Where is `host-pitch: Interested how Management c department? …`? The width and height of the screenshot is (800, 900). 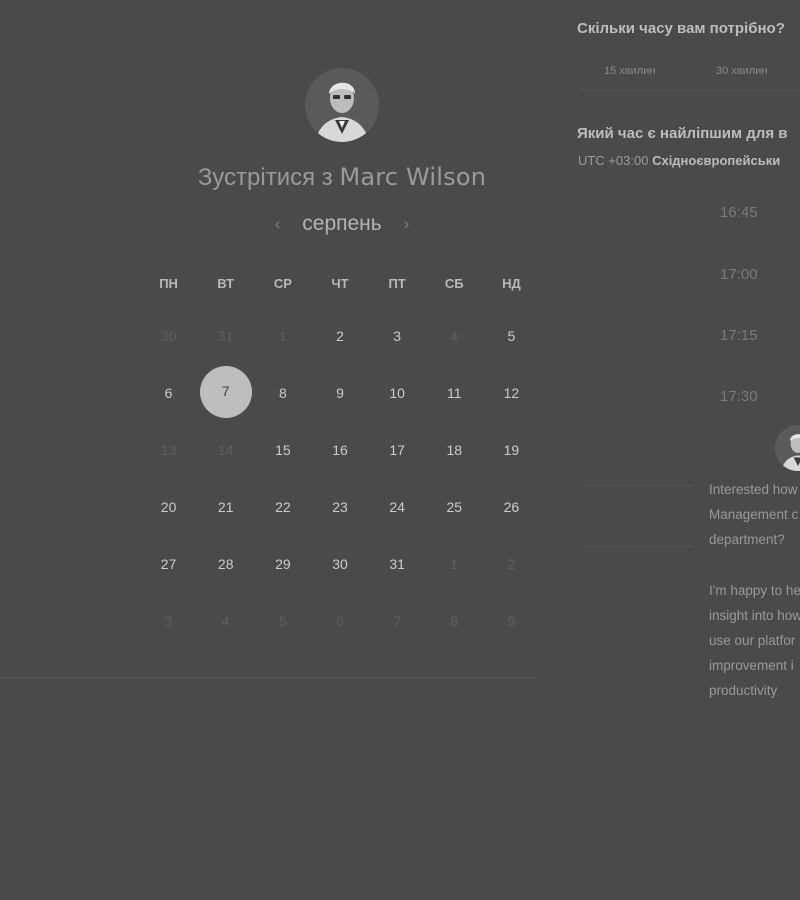
host-pitch: Interested how Management c department? … is located at coordinates (754, 603).